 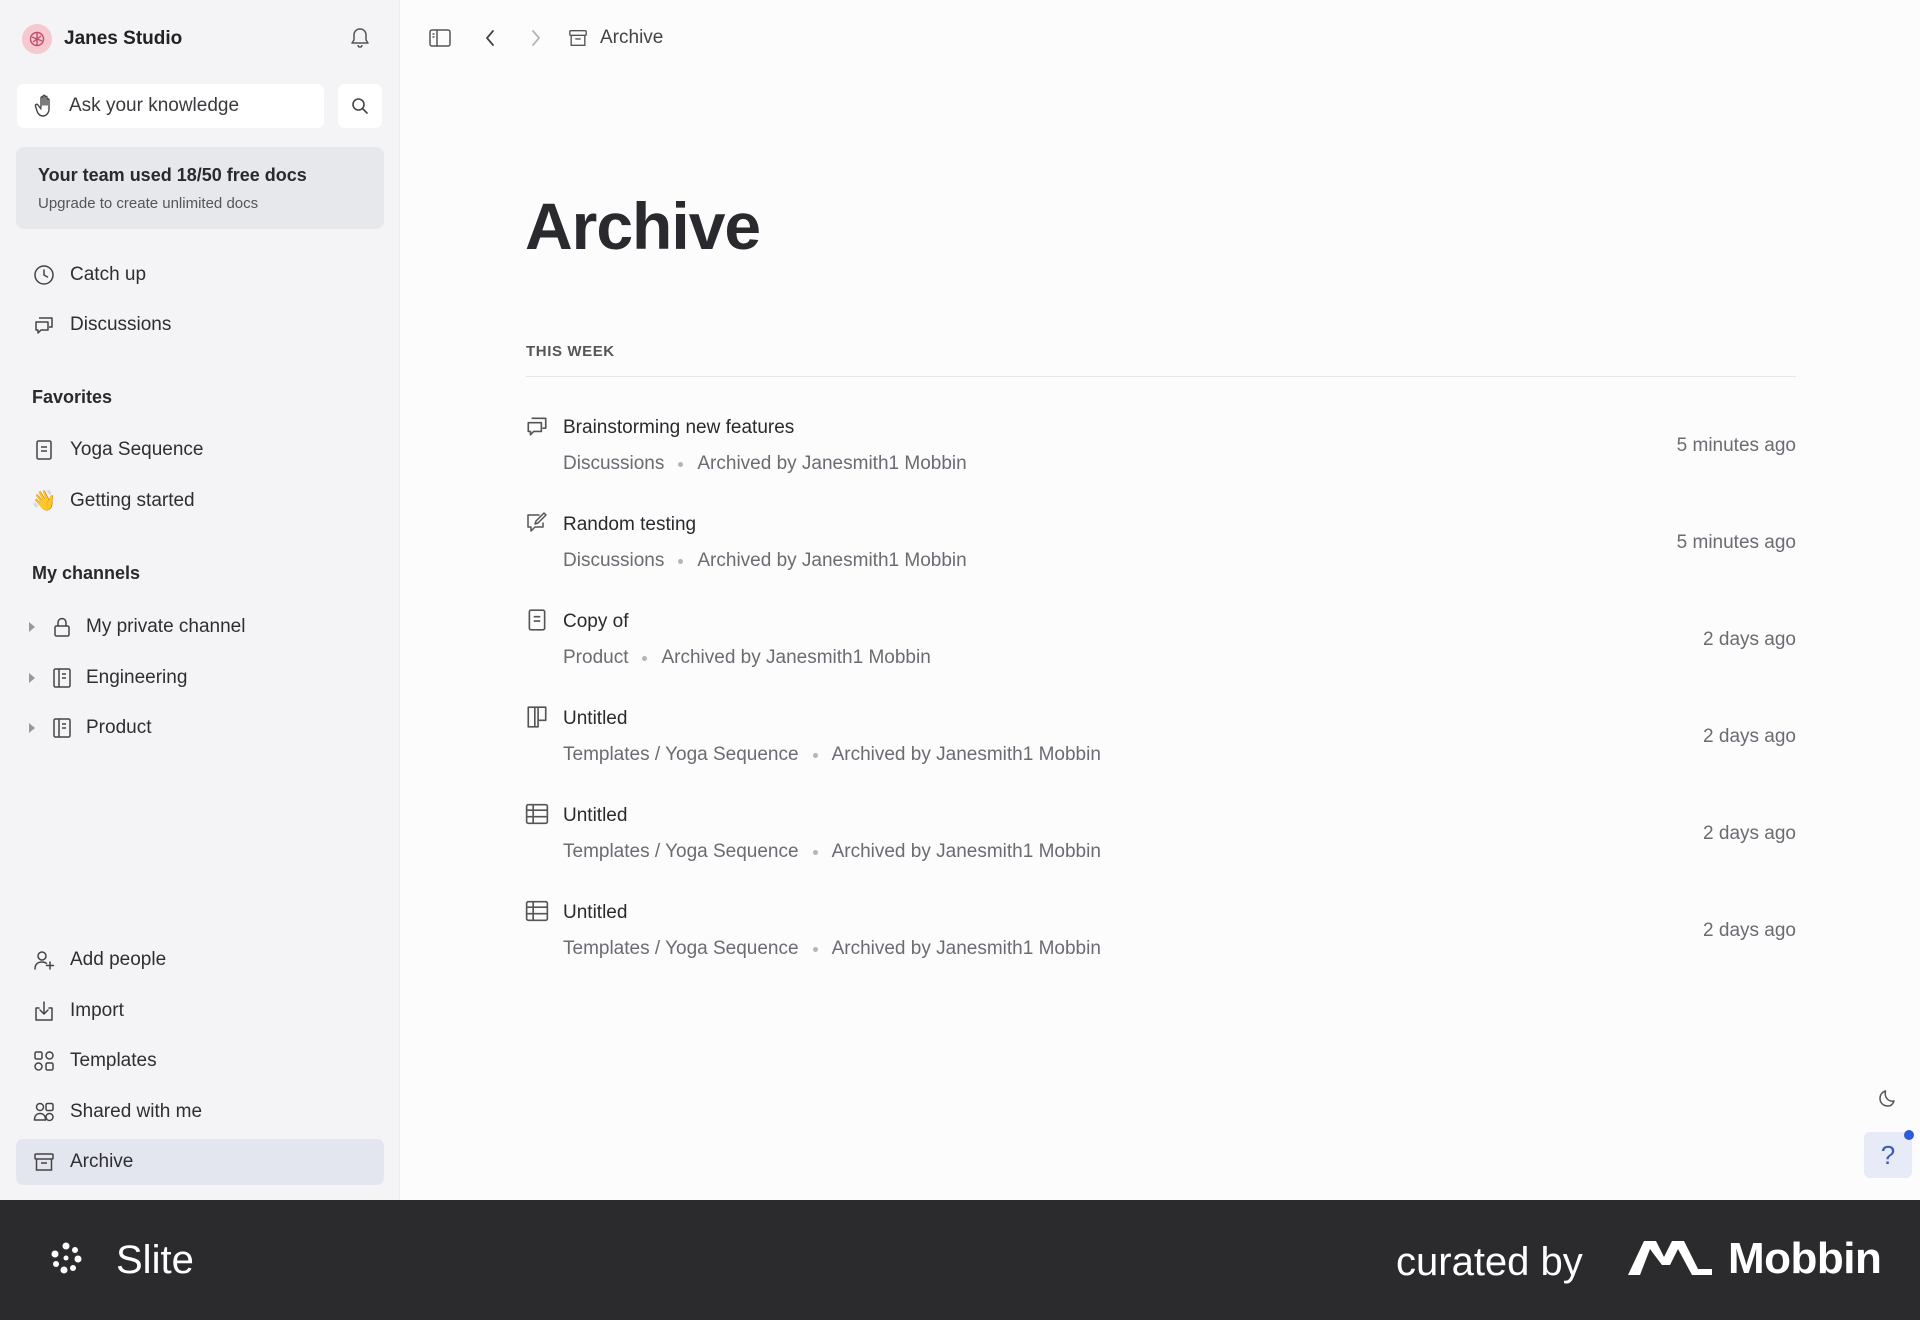 I want to click on ask-knowledge-box, so click(x=170, y=106).